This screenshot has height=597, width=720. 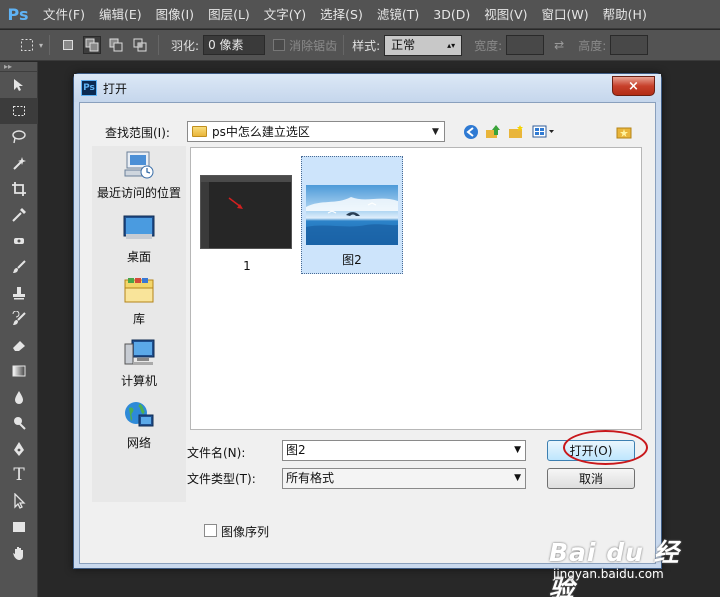 I want to click on place-libraries: 库, so click(x=139, y=301).